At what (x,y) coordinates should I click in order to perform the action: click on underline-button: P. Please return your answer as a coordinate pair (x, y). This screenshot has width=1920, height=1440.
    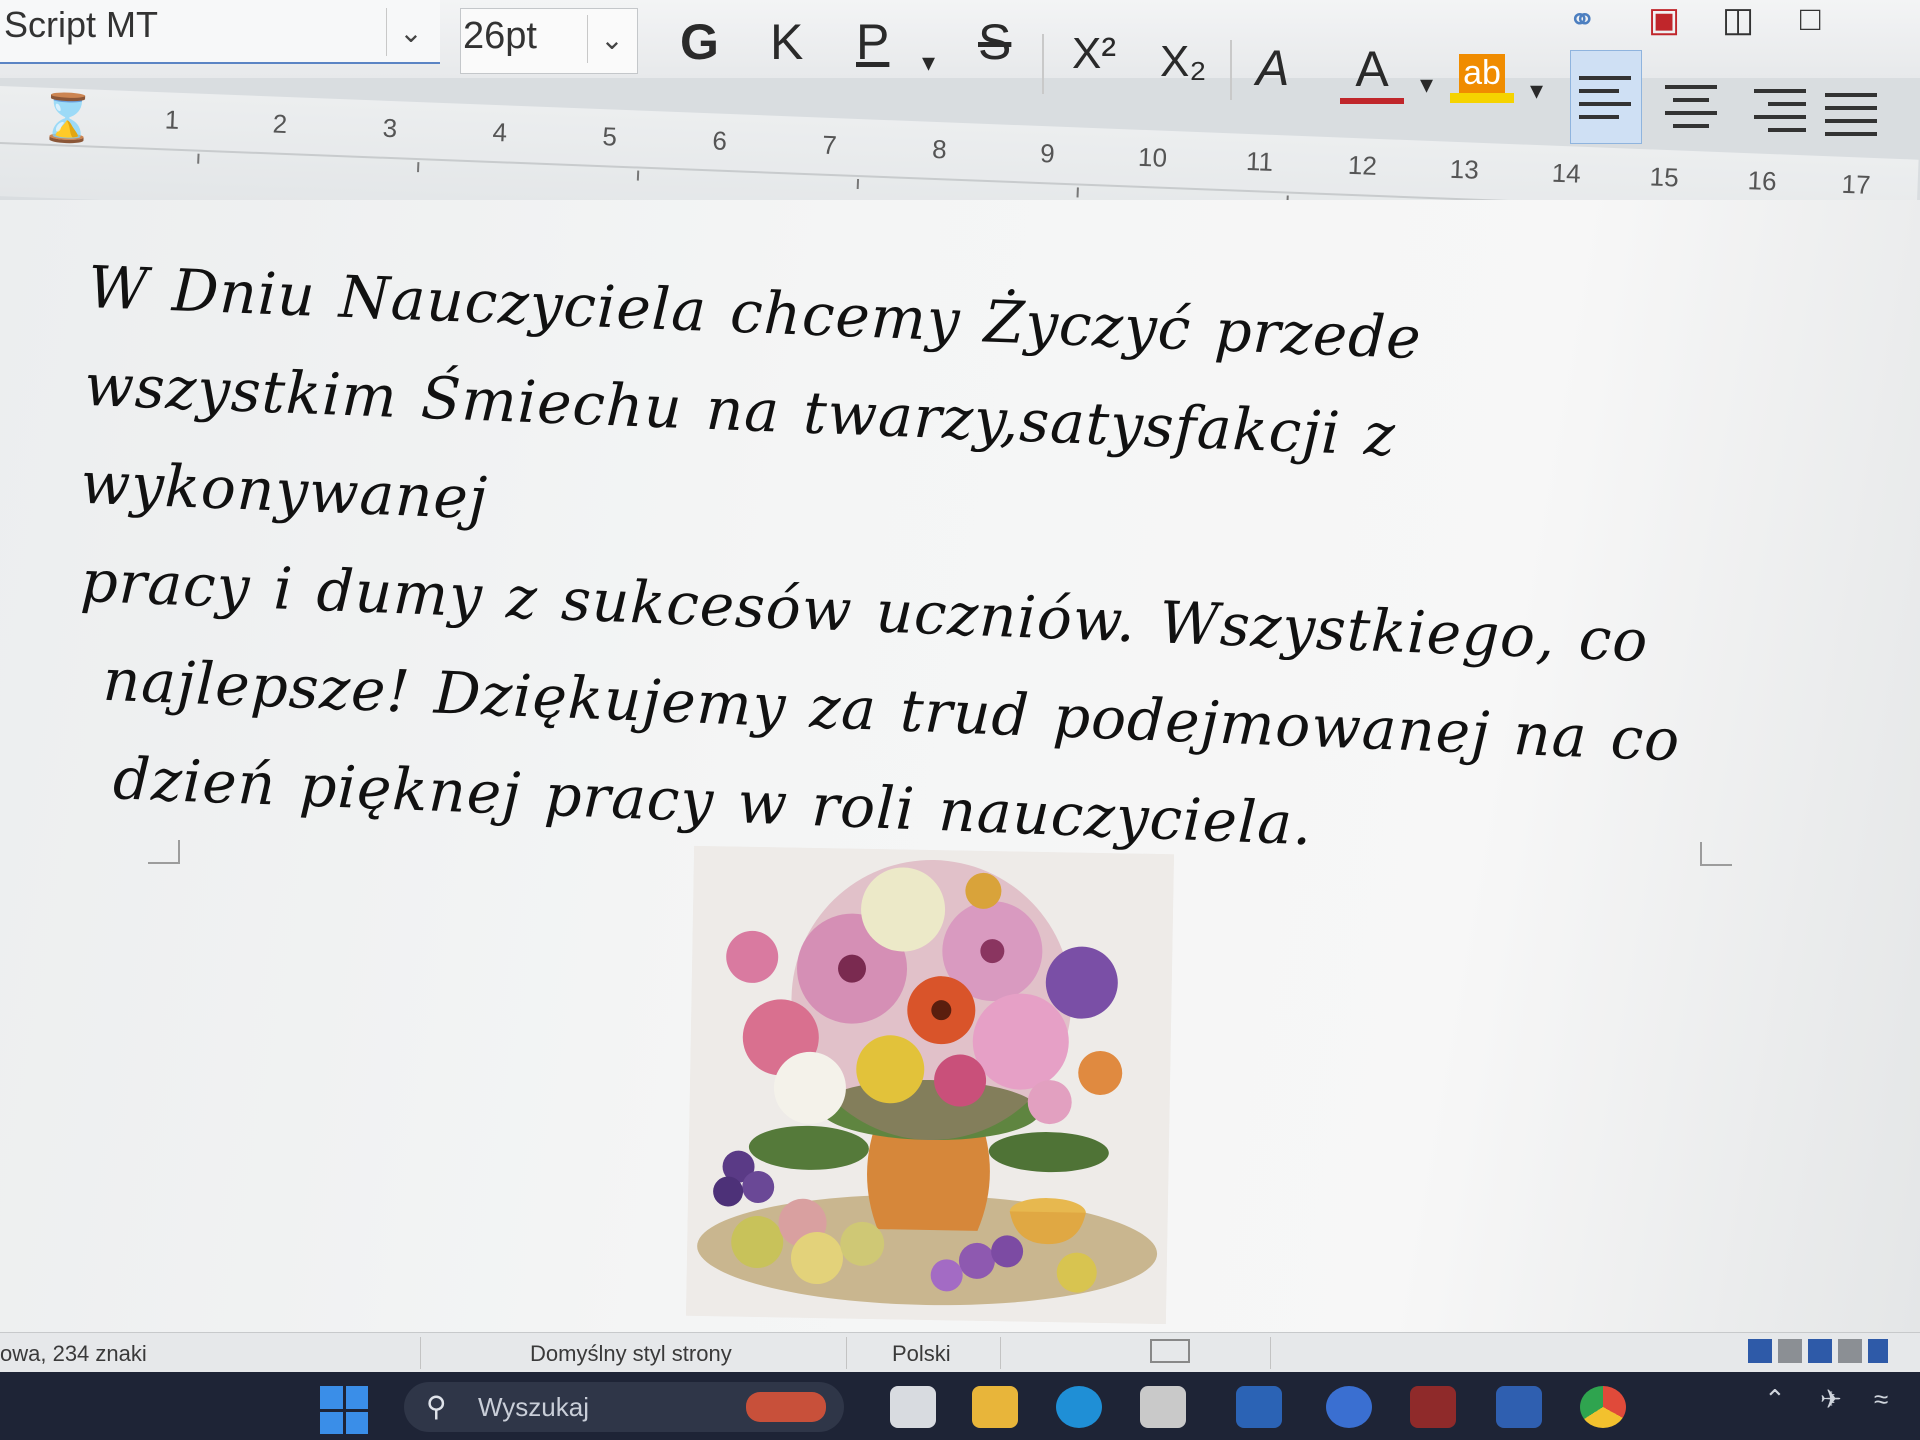
    Looking at the image, I should click on (872, 42).